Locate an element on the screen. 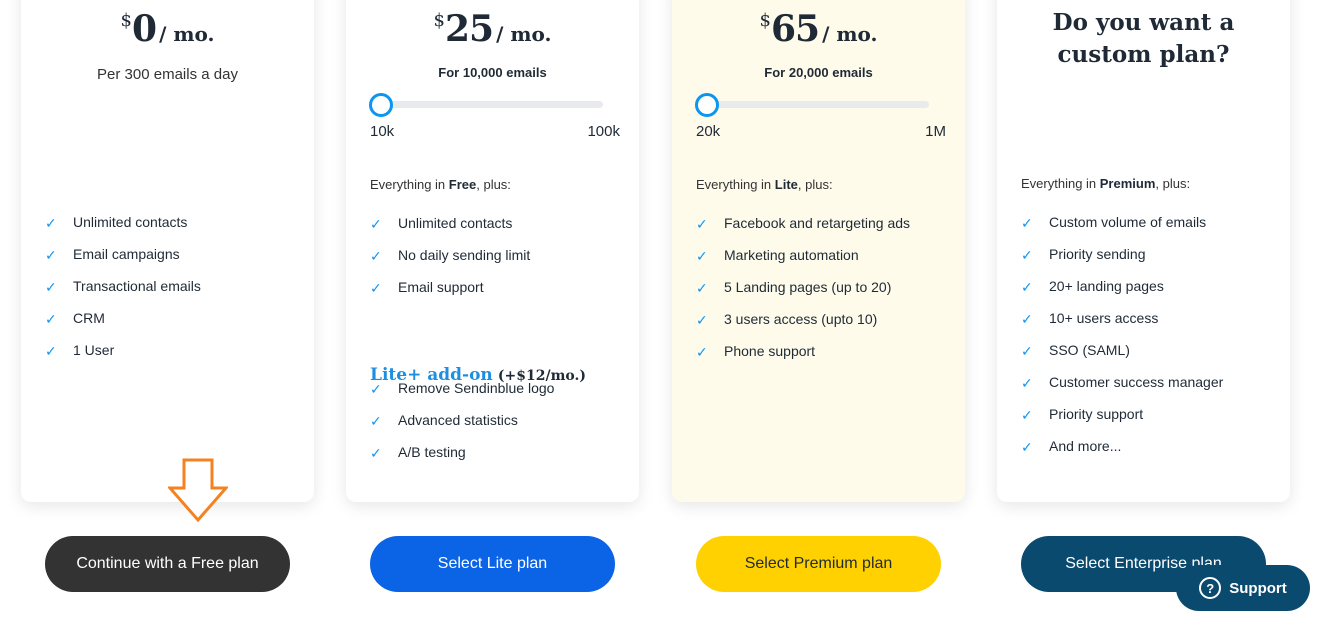 The height and width of the screenshot is (622, 1320). list-item: ✓ 5 Landing pages (up to 20) is located at coordinates (803, 293).